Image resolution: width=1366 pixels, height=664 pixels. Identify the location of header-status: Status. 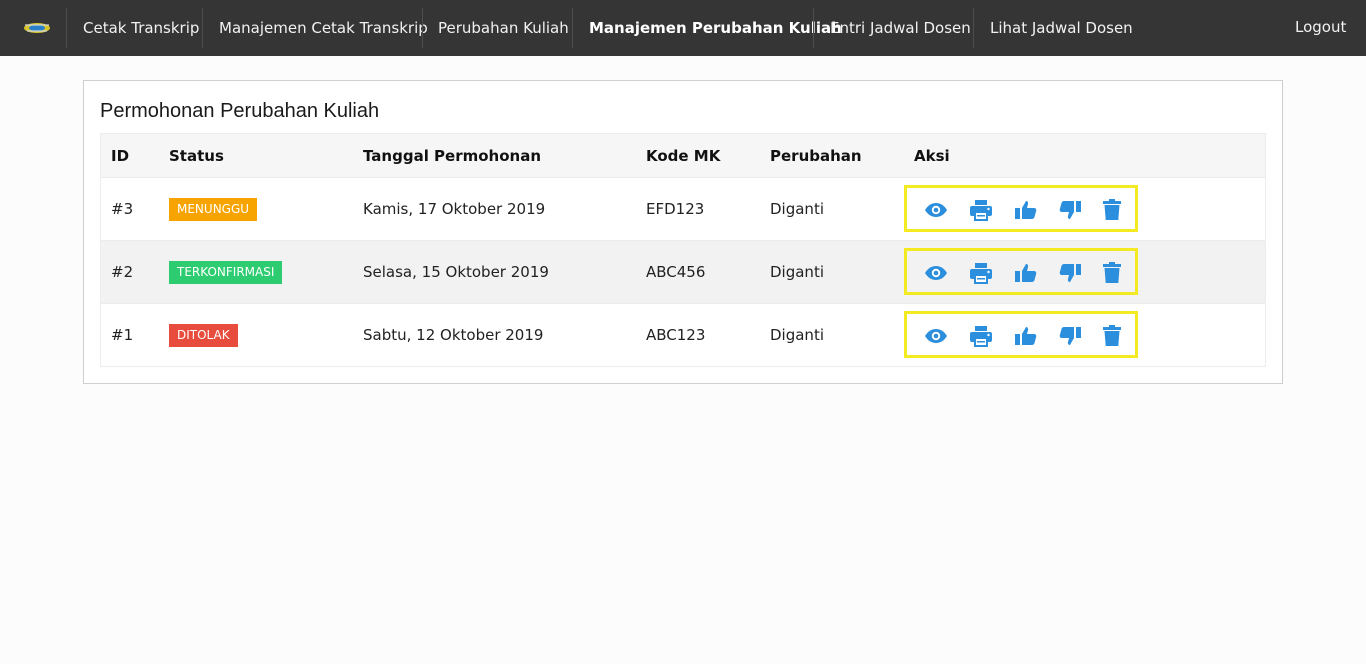
(196, 155).